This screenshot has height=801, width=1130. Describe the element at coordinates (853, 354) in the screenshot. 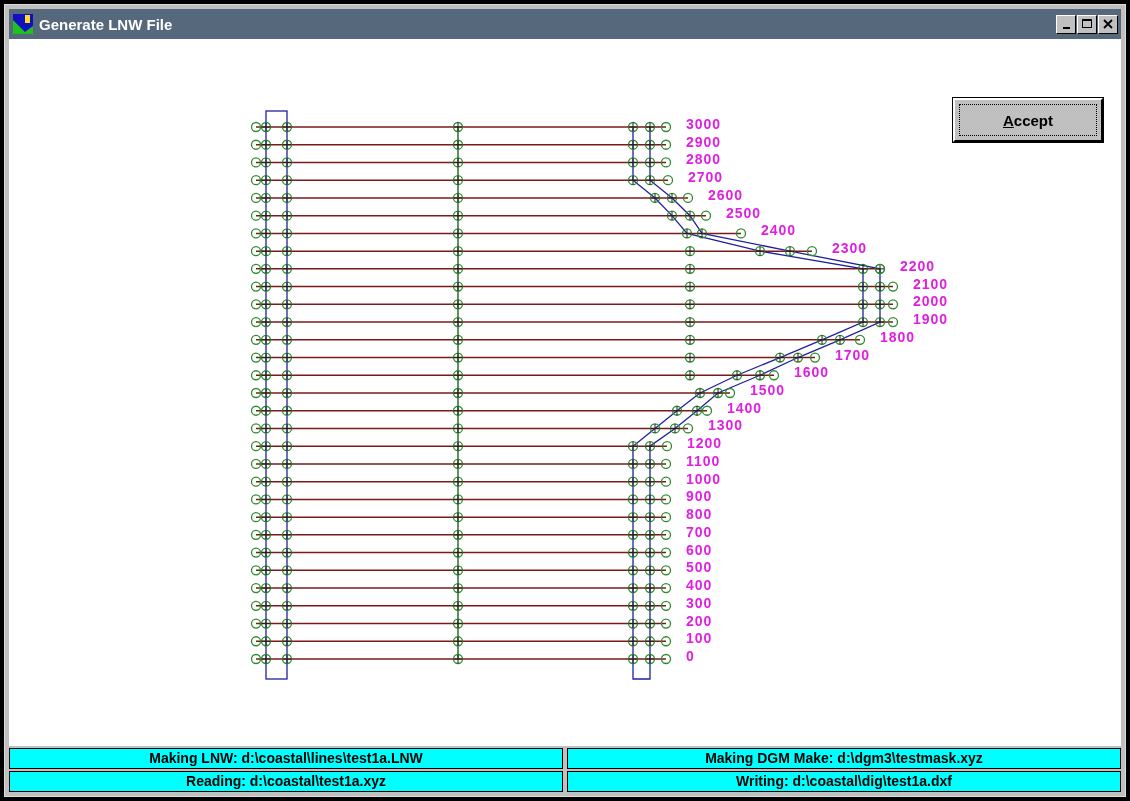

I see `line-label: 1700` at that location.